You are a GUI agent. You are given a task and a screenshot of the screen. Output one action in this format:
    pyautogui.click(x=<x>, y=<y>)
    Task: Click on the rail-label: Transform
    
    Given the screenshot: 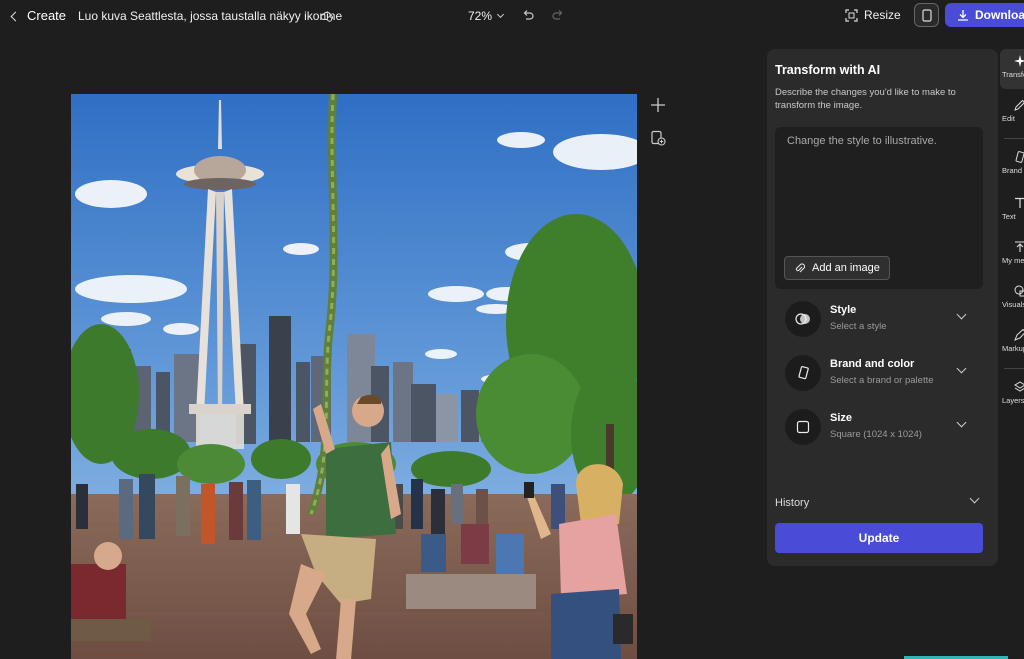 What is the action you would take?
    pyautogui.click(x=1013, y=74)
    